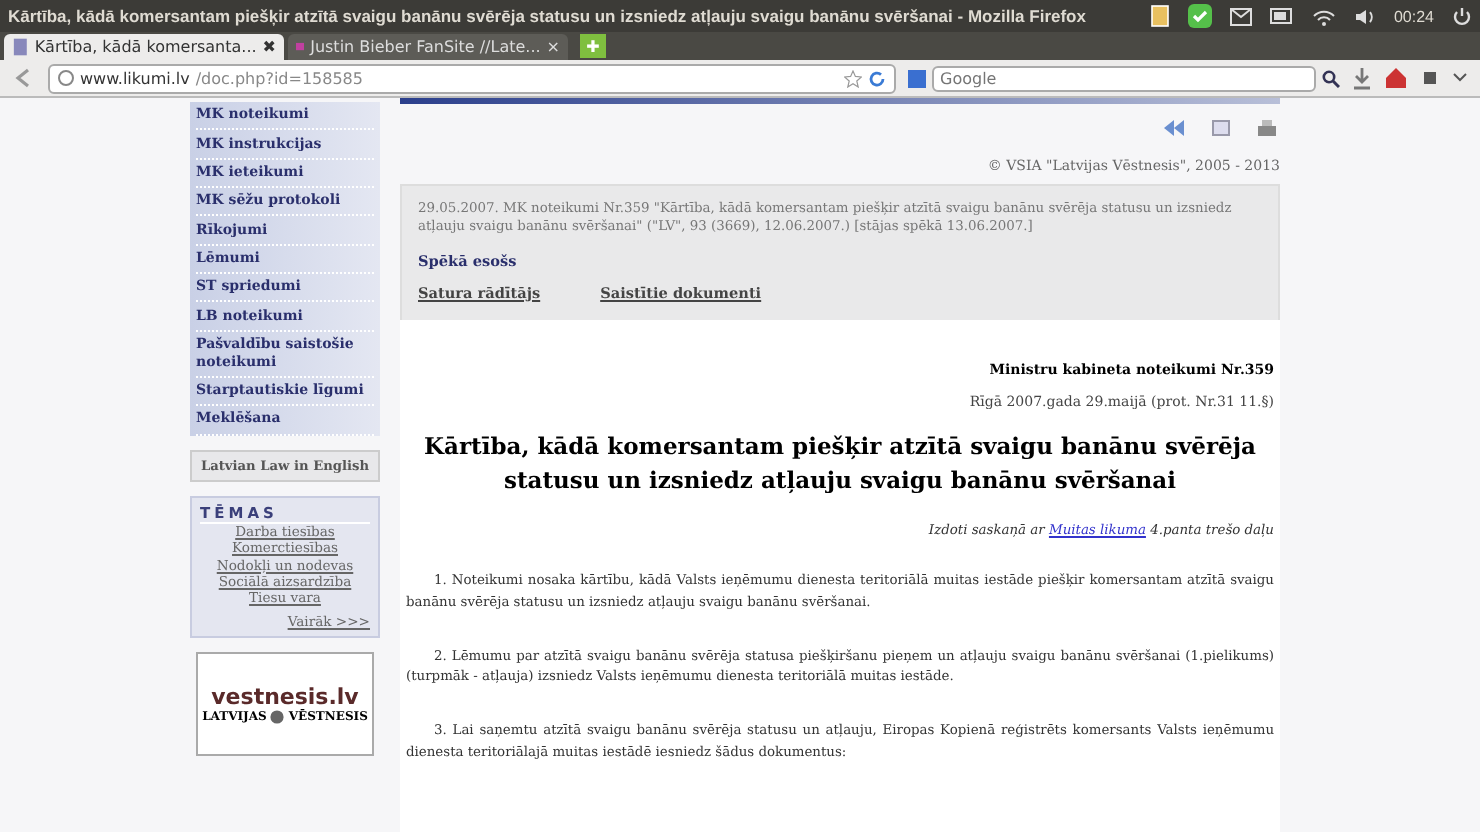 The image size is (1480, 832). What do you see at coordinates (269, 47) in the screenshot?
I see `close-icon: ✖` at bounding box center [269, 47].